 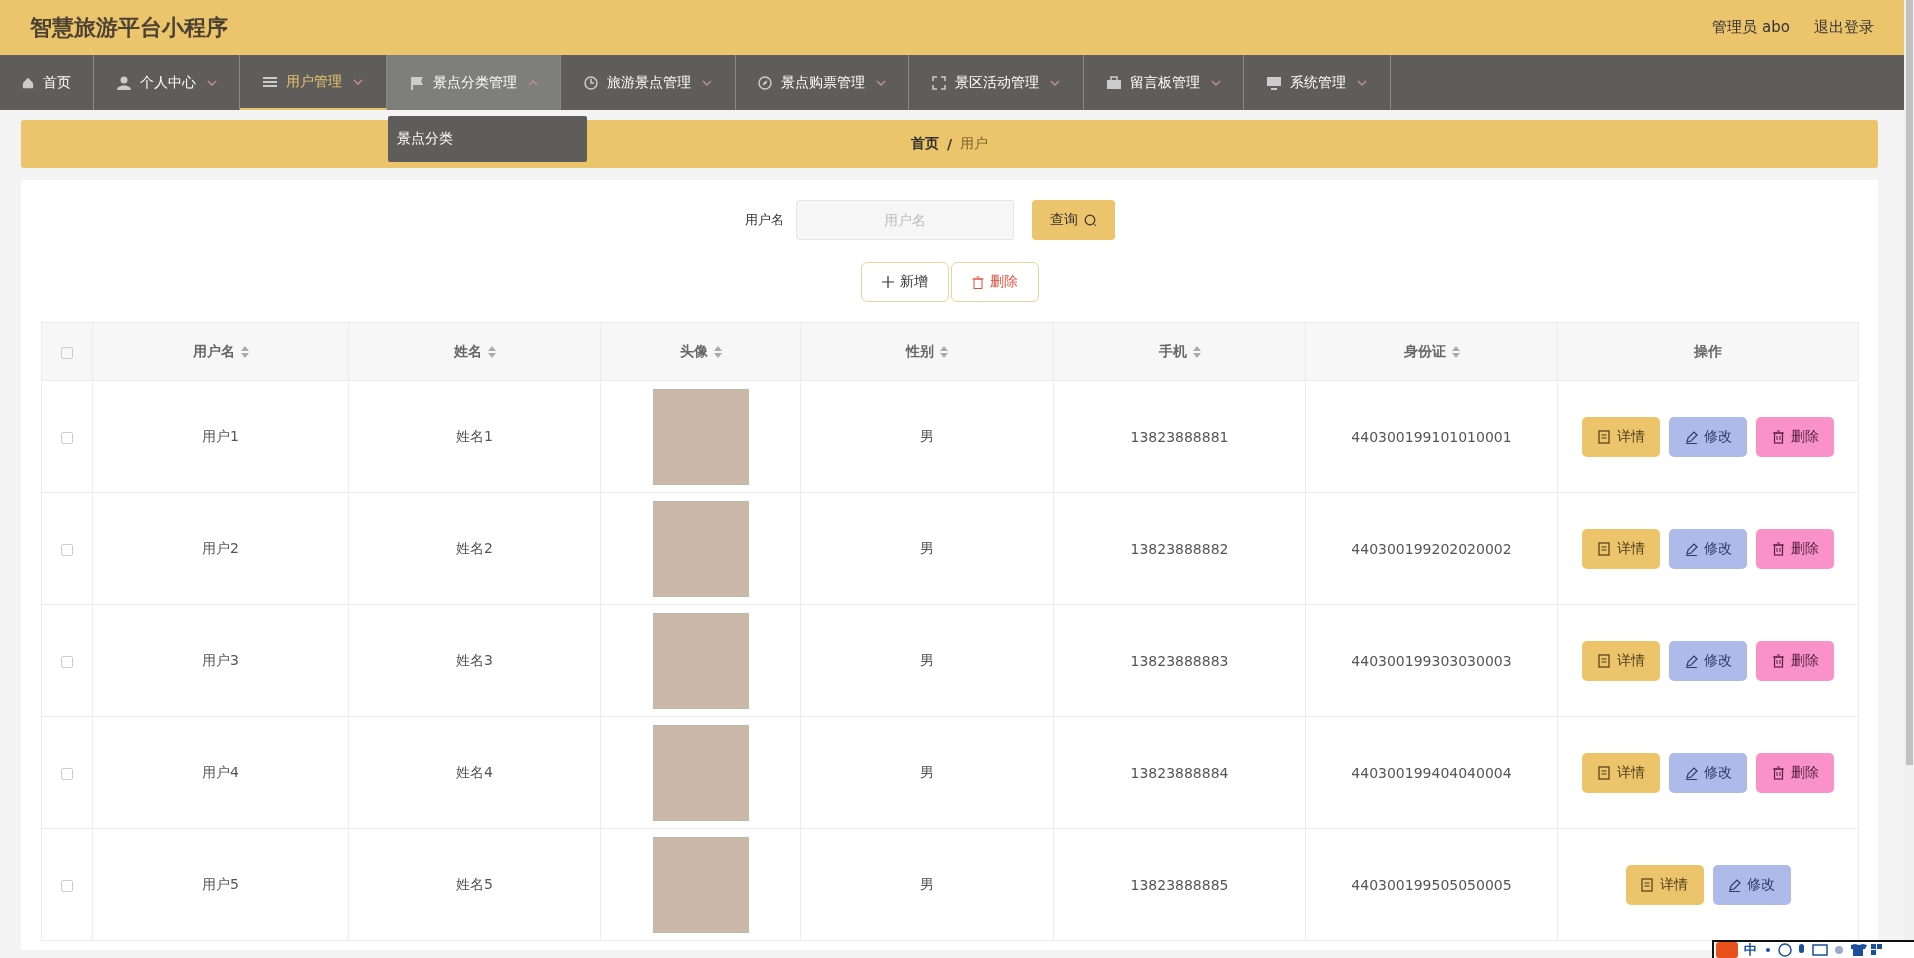 What do you see at coordinates (220, 772) in the screenshot?
I see `table-cell: 用户4` at bounding box center [220, 772].